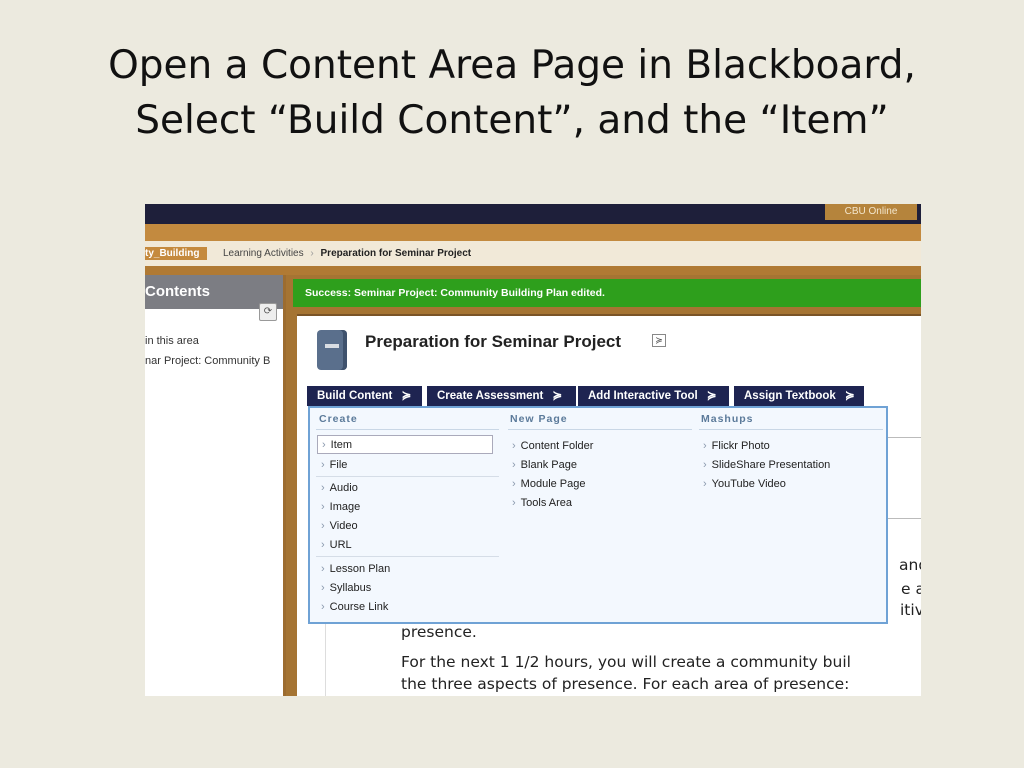 The height and width of the screenshot is (768, 1024). I want to click on content-page-icon, so click(332, 350).